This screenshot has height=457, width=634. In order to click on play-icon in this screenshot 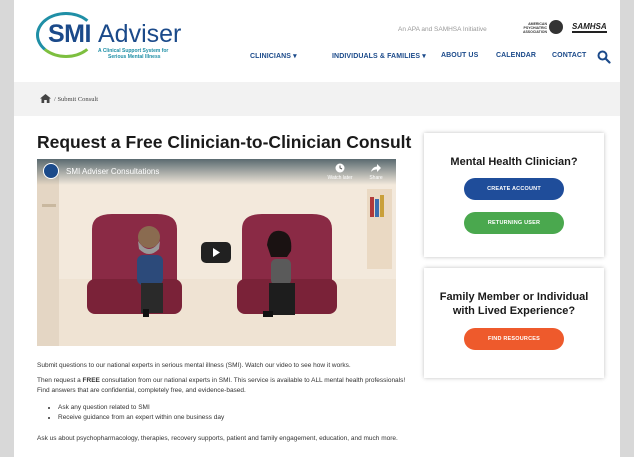, I will do `click(216, 252)`.